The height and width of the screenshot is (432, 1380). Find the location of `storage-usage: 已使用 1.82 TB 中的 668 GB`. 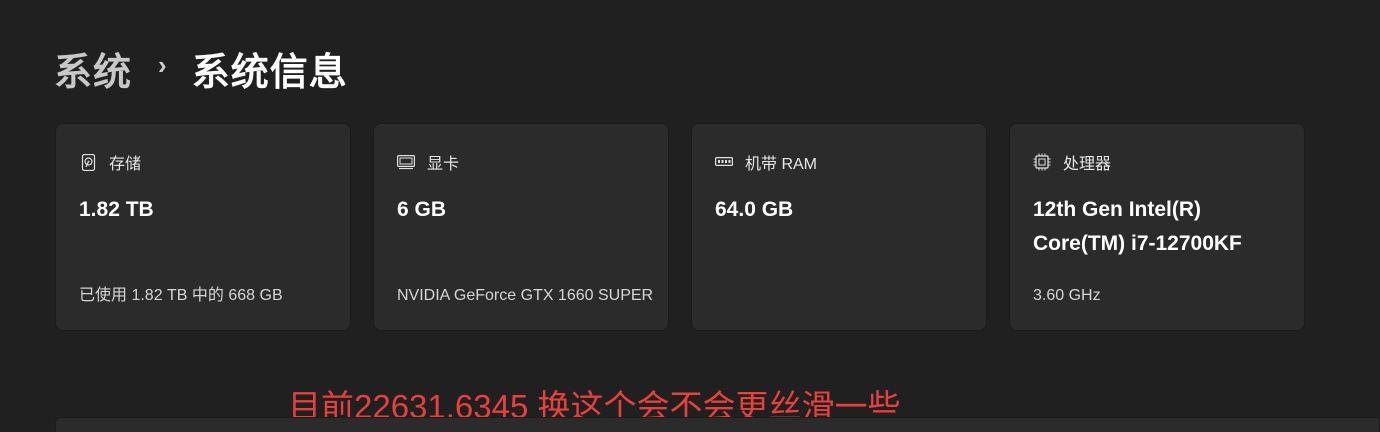

storage-usage: 已使用 1.82 TB 中的 668 GB is located at coordinates (181, 295).